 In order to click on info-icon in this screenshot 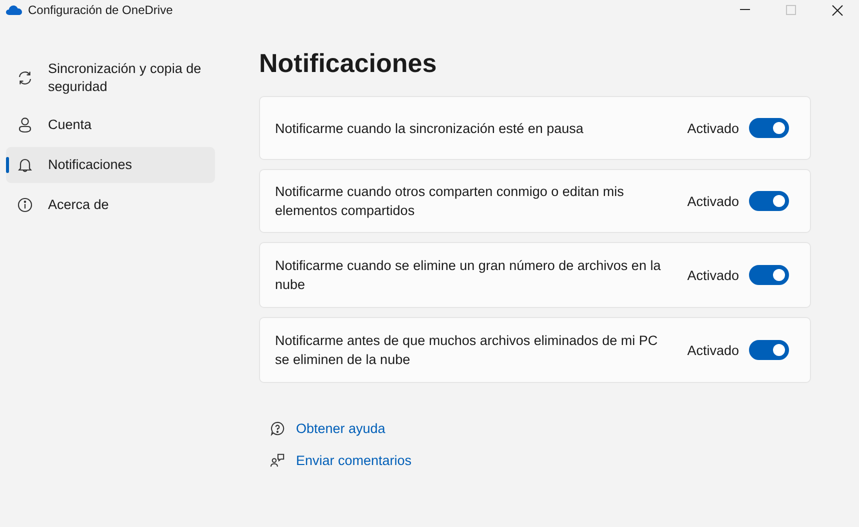, I will do `click(25, 205)`.